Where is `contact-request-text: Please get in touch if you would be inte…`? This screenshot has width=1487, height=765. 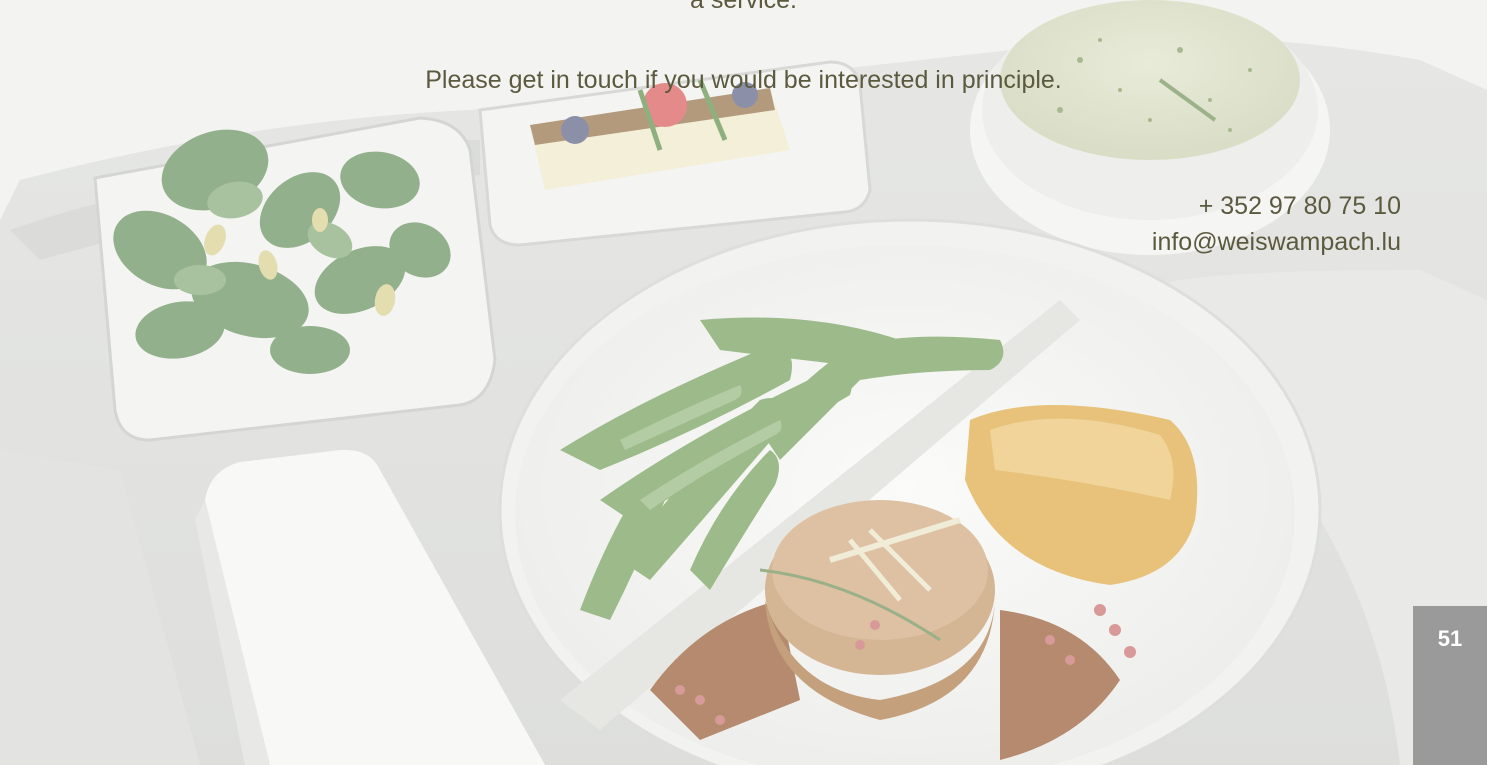 contact-request-text: Please get in touch if you would be inte… is located at coordinates (743, 80).